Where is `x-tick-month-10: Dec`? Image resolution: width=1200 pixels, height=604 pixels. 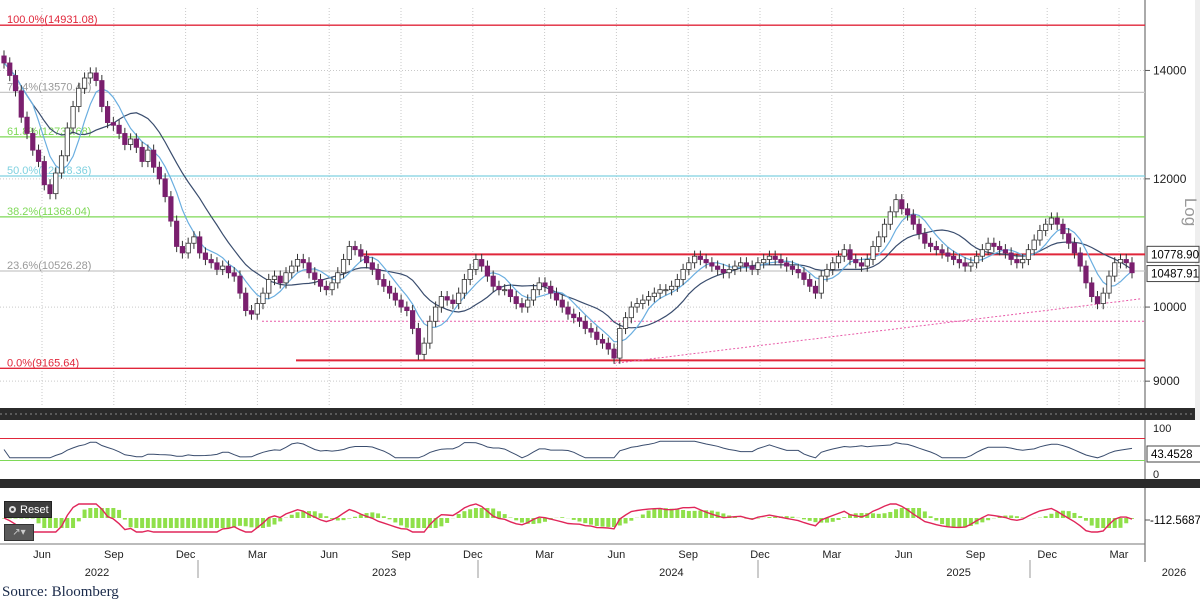 x-tick-month-10: Dec is located at coordinates (760, 555).